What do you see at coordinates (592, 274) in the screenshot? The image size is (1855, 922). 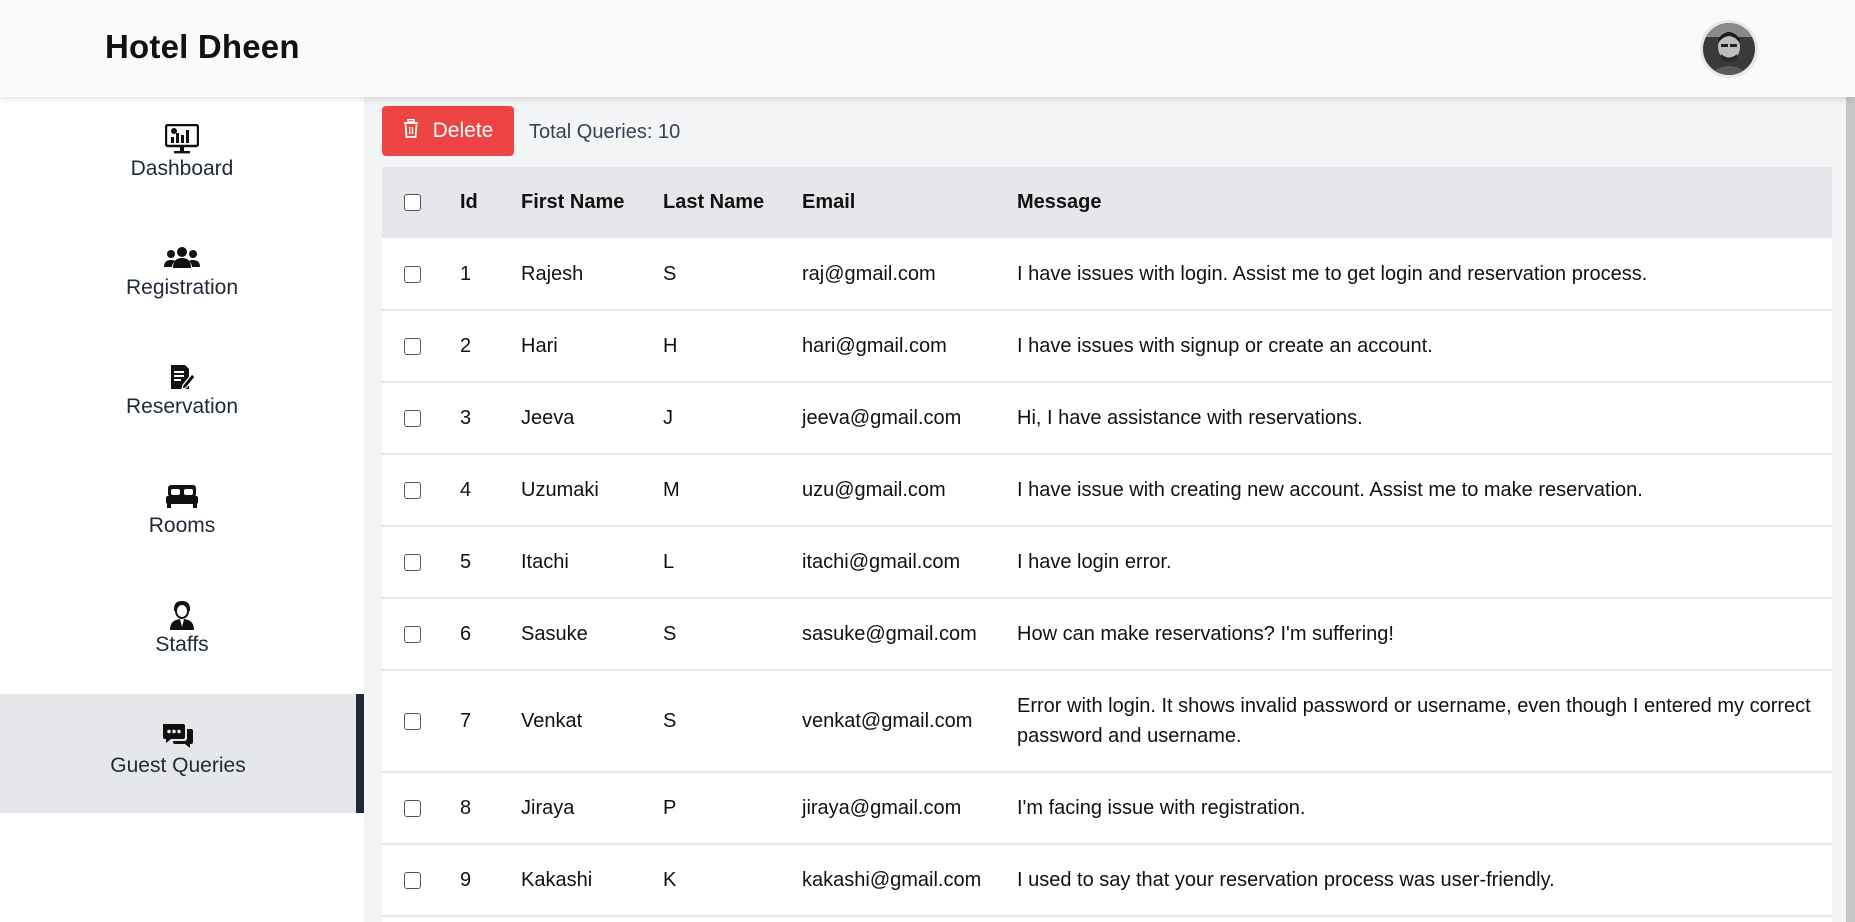 I see `cell-first-name: Rajesh` at bounding box center [592, 274].